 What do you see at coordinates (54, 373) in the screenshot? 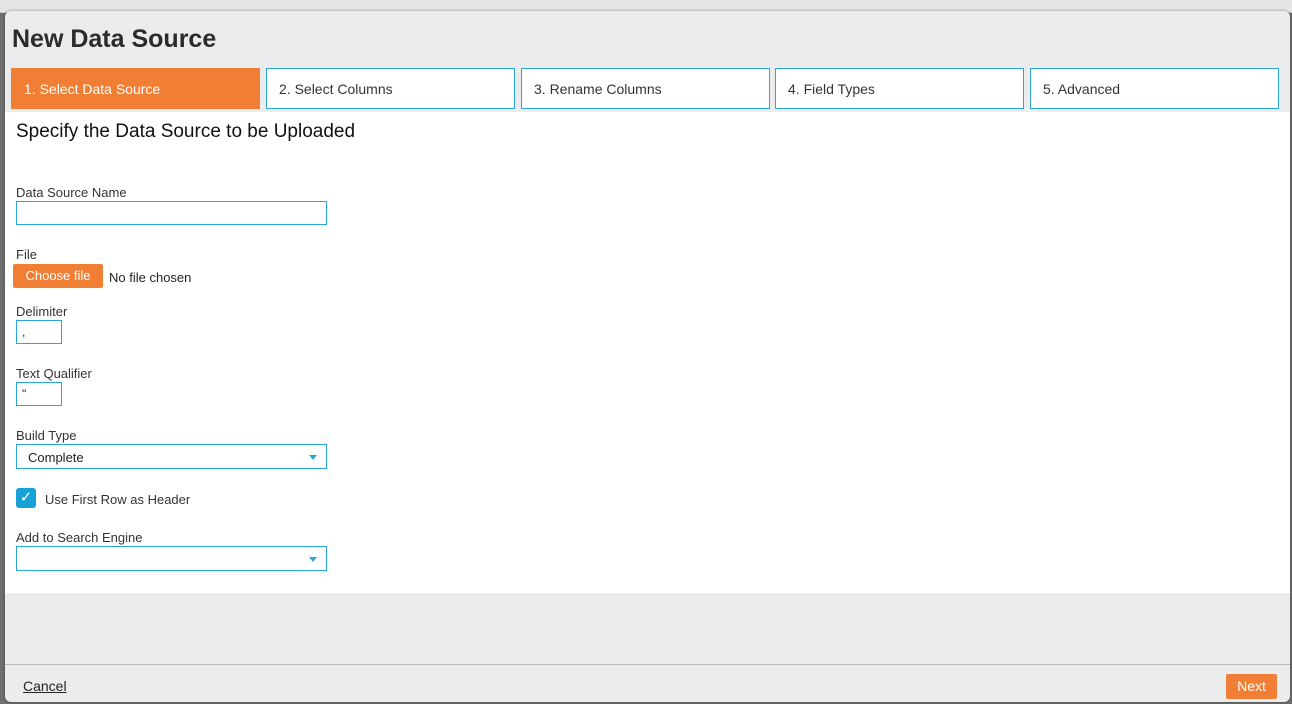
I see `text-qualifier-label: Text Qualifier` at bounding box center [54, 373].